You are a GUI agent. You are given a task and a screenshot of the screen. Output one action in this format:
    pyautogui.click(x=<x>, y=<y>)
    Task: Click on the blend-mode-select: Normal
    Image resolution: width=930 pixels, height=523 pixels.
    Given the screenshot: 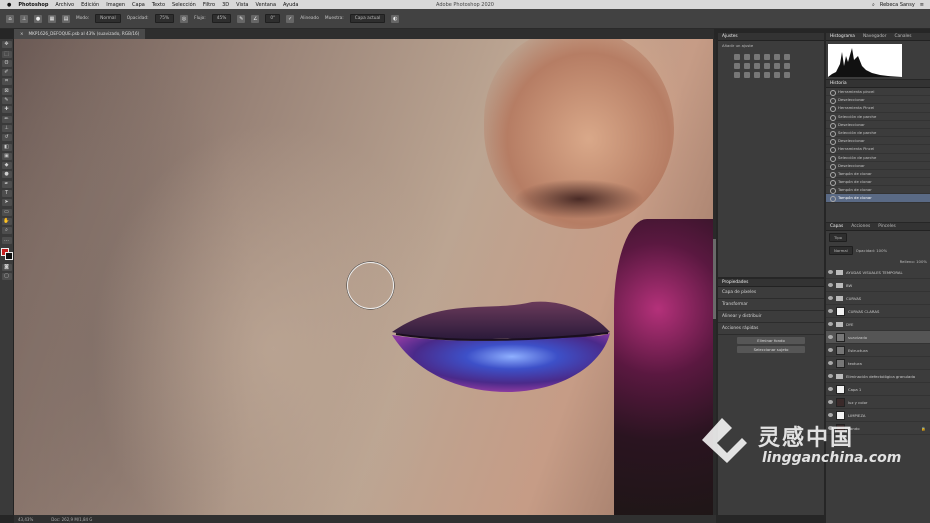 What is the action you would take?
    pyautogui.click(x=841, y=250)
    